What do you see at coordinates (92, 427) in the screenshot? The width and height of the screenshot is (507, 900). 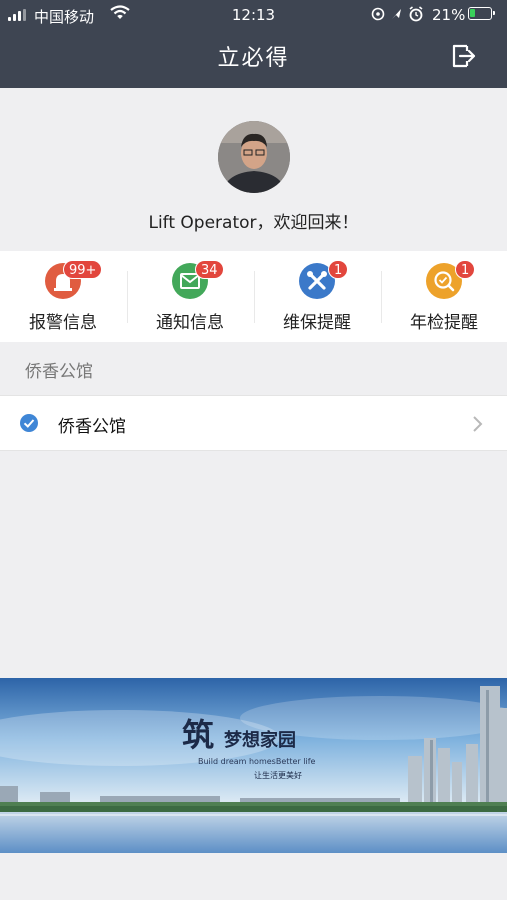 I see `list-item-label: 侨香公馆` at bounding box center [92, 427].